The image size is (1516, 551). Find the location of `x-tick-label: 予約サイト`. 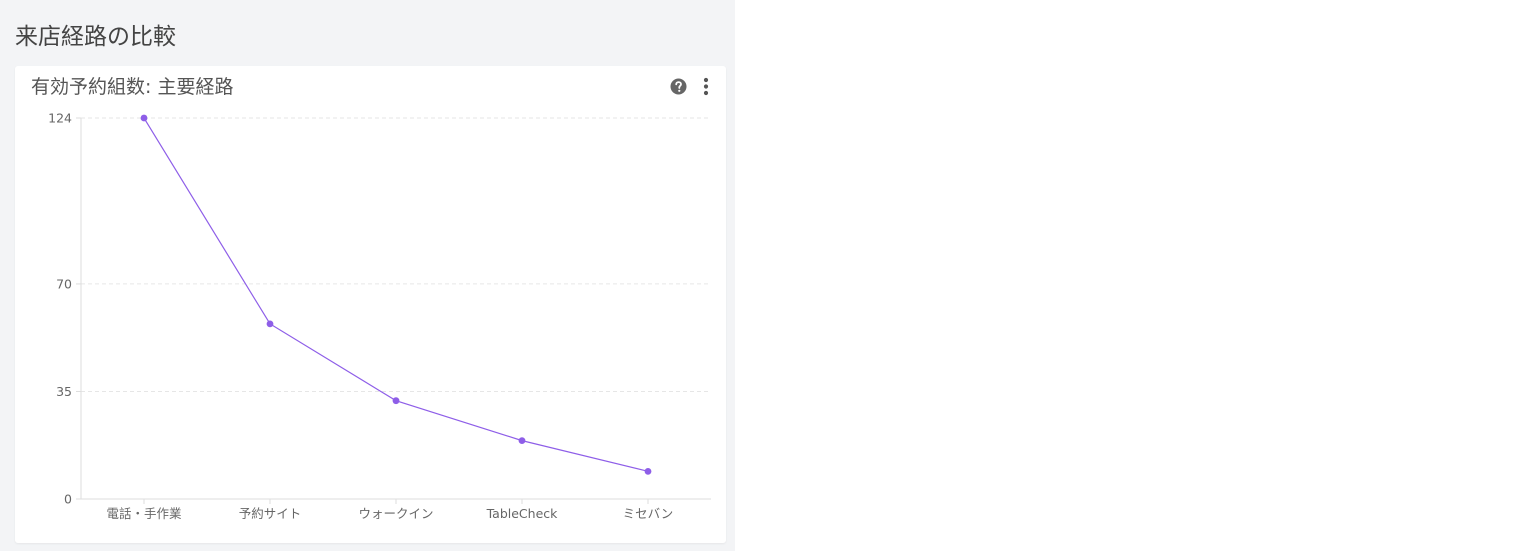

x-tick-label: 予約サイト is located at coordinates (270, 513).